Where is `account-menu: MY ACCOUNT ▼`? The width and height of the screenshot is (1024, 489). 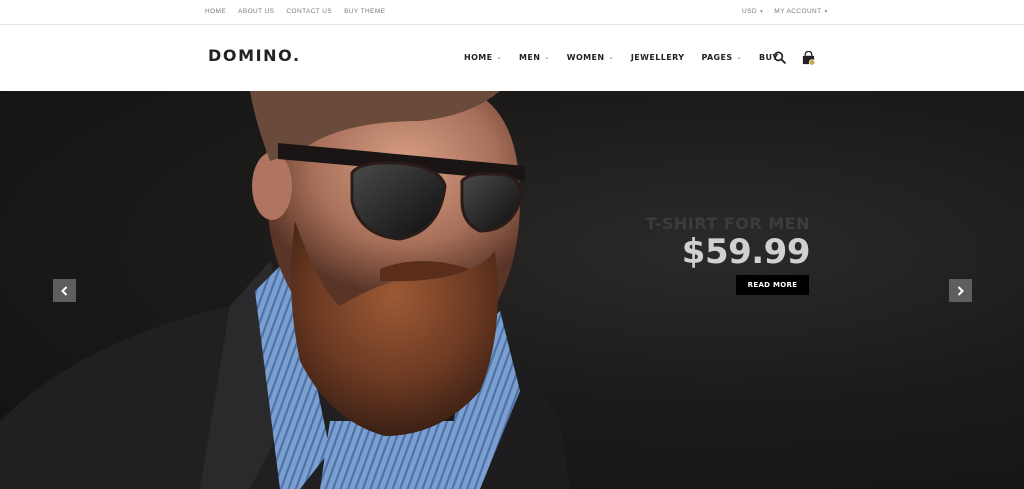 account-menu: MY ACCOUNT ▼ is located at coordinates (801, 11).